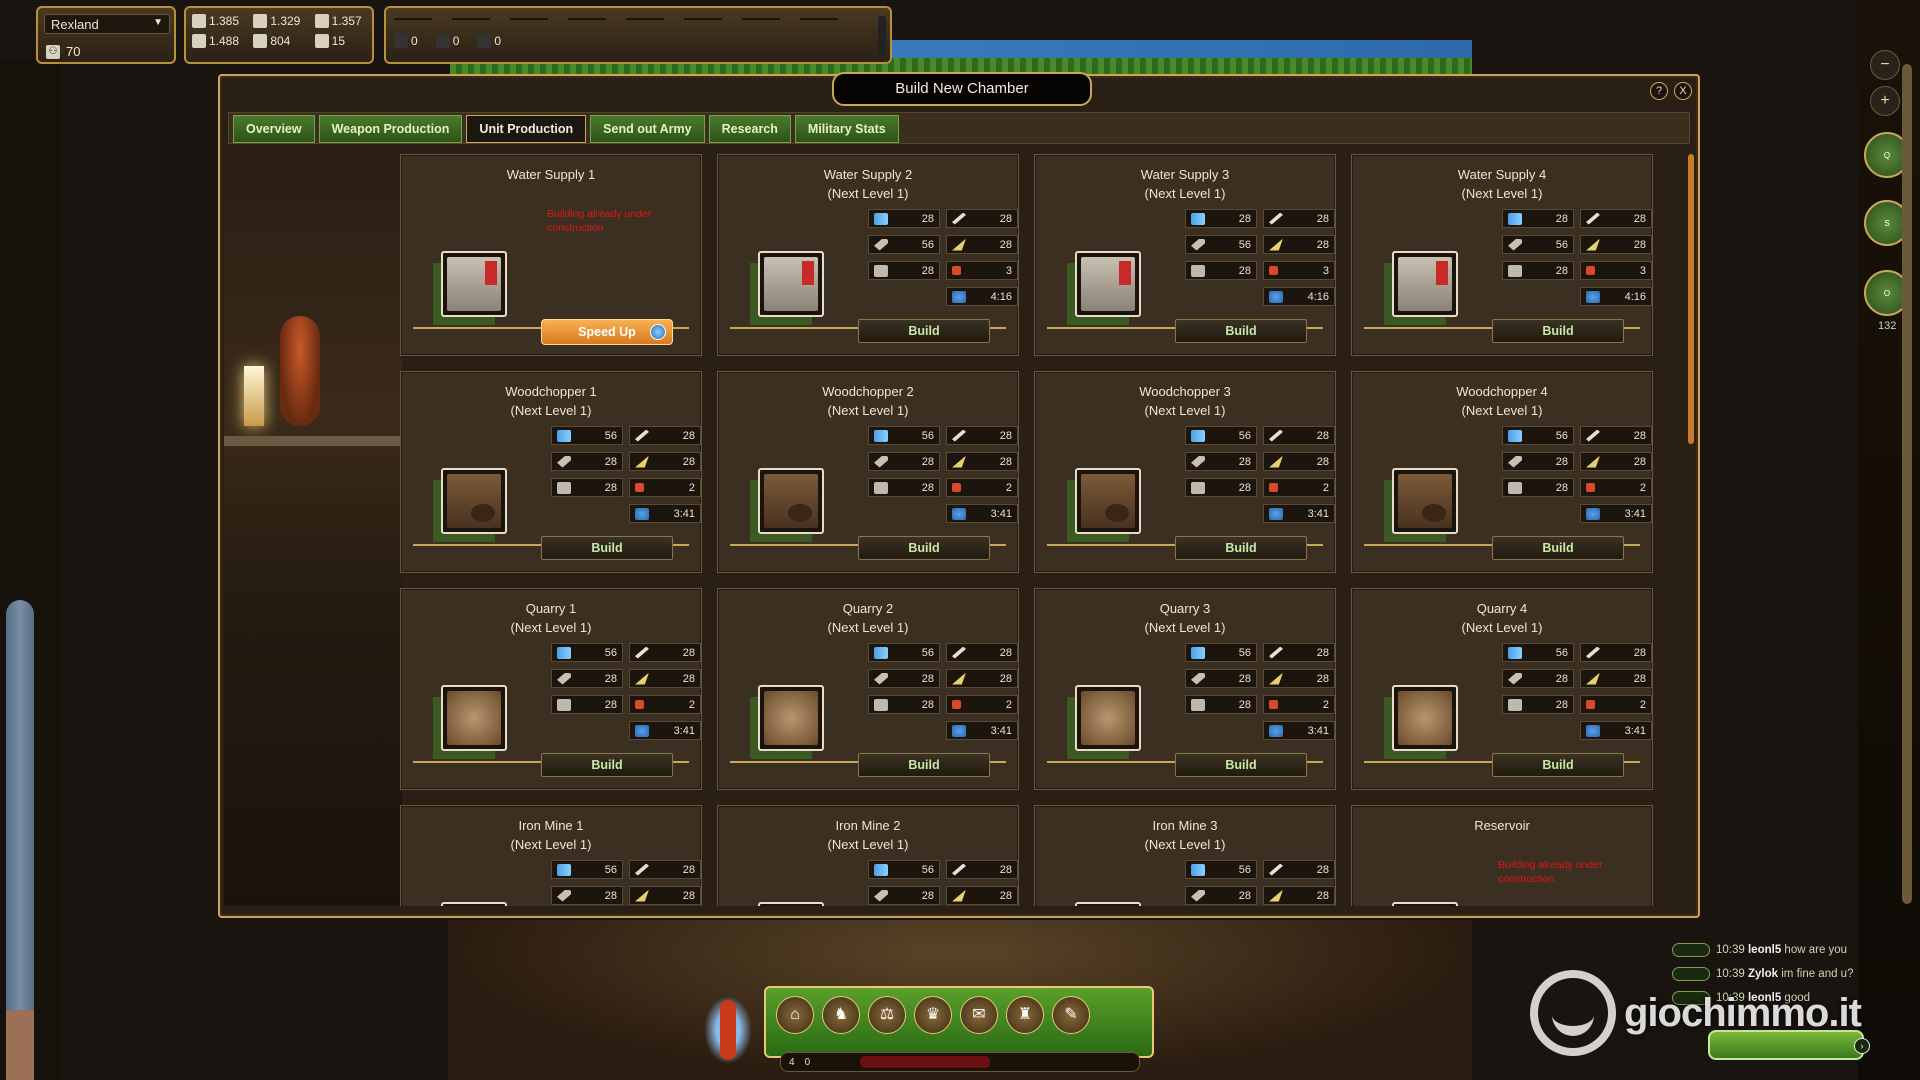 The image size is (1920, 1080). What do you see at coordinates (792, 1062) in the screenshot?
I see `worker-count: 4` at bounding box center [792, 1062].